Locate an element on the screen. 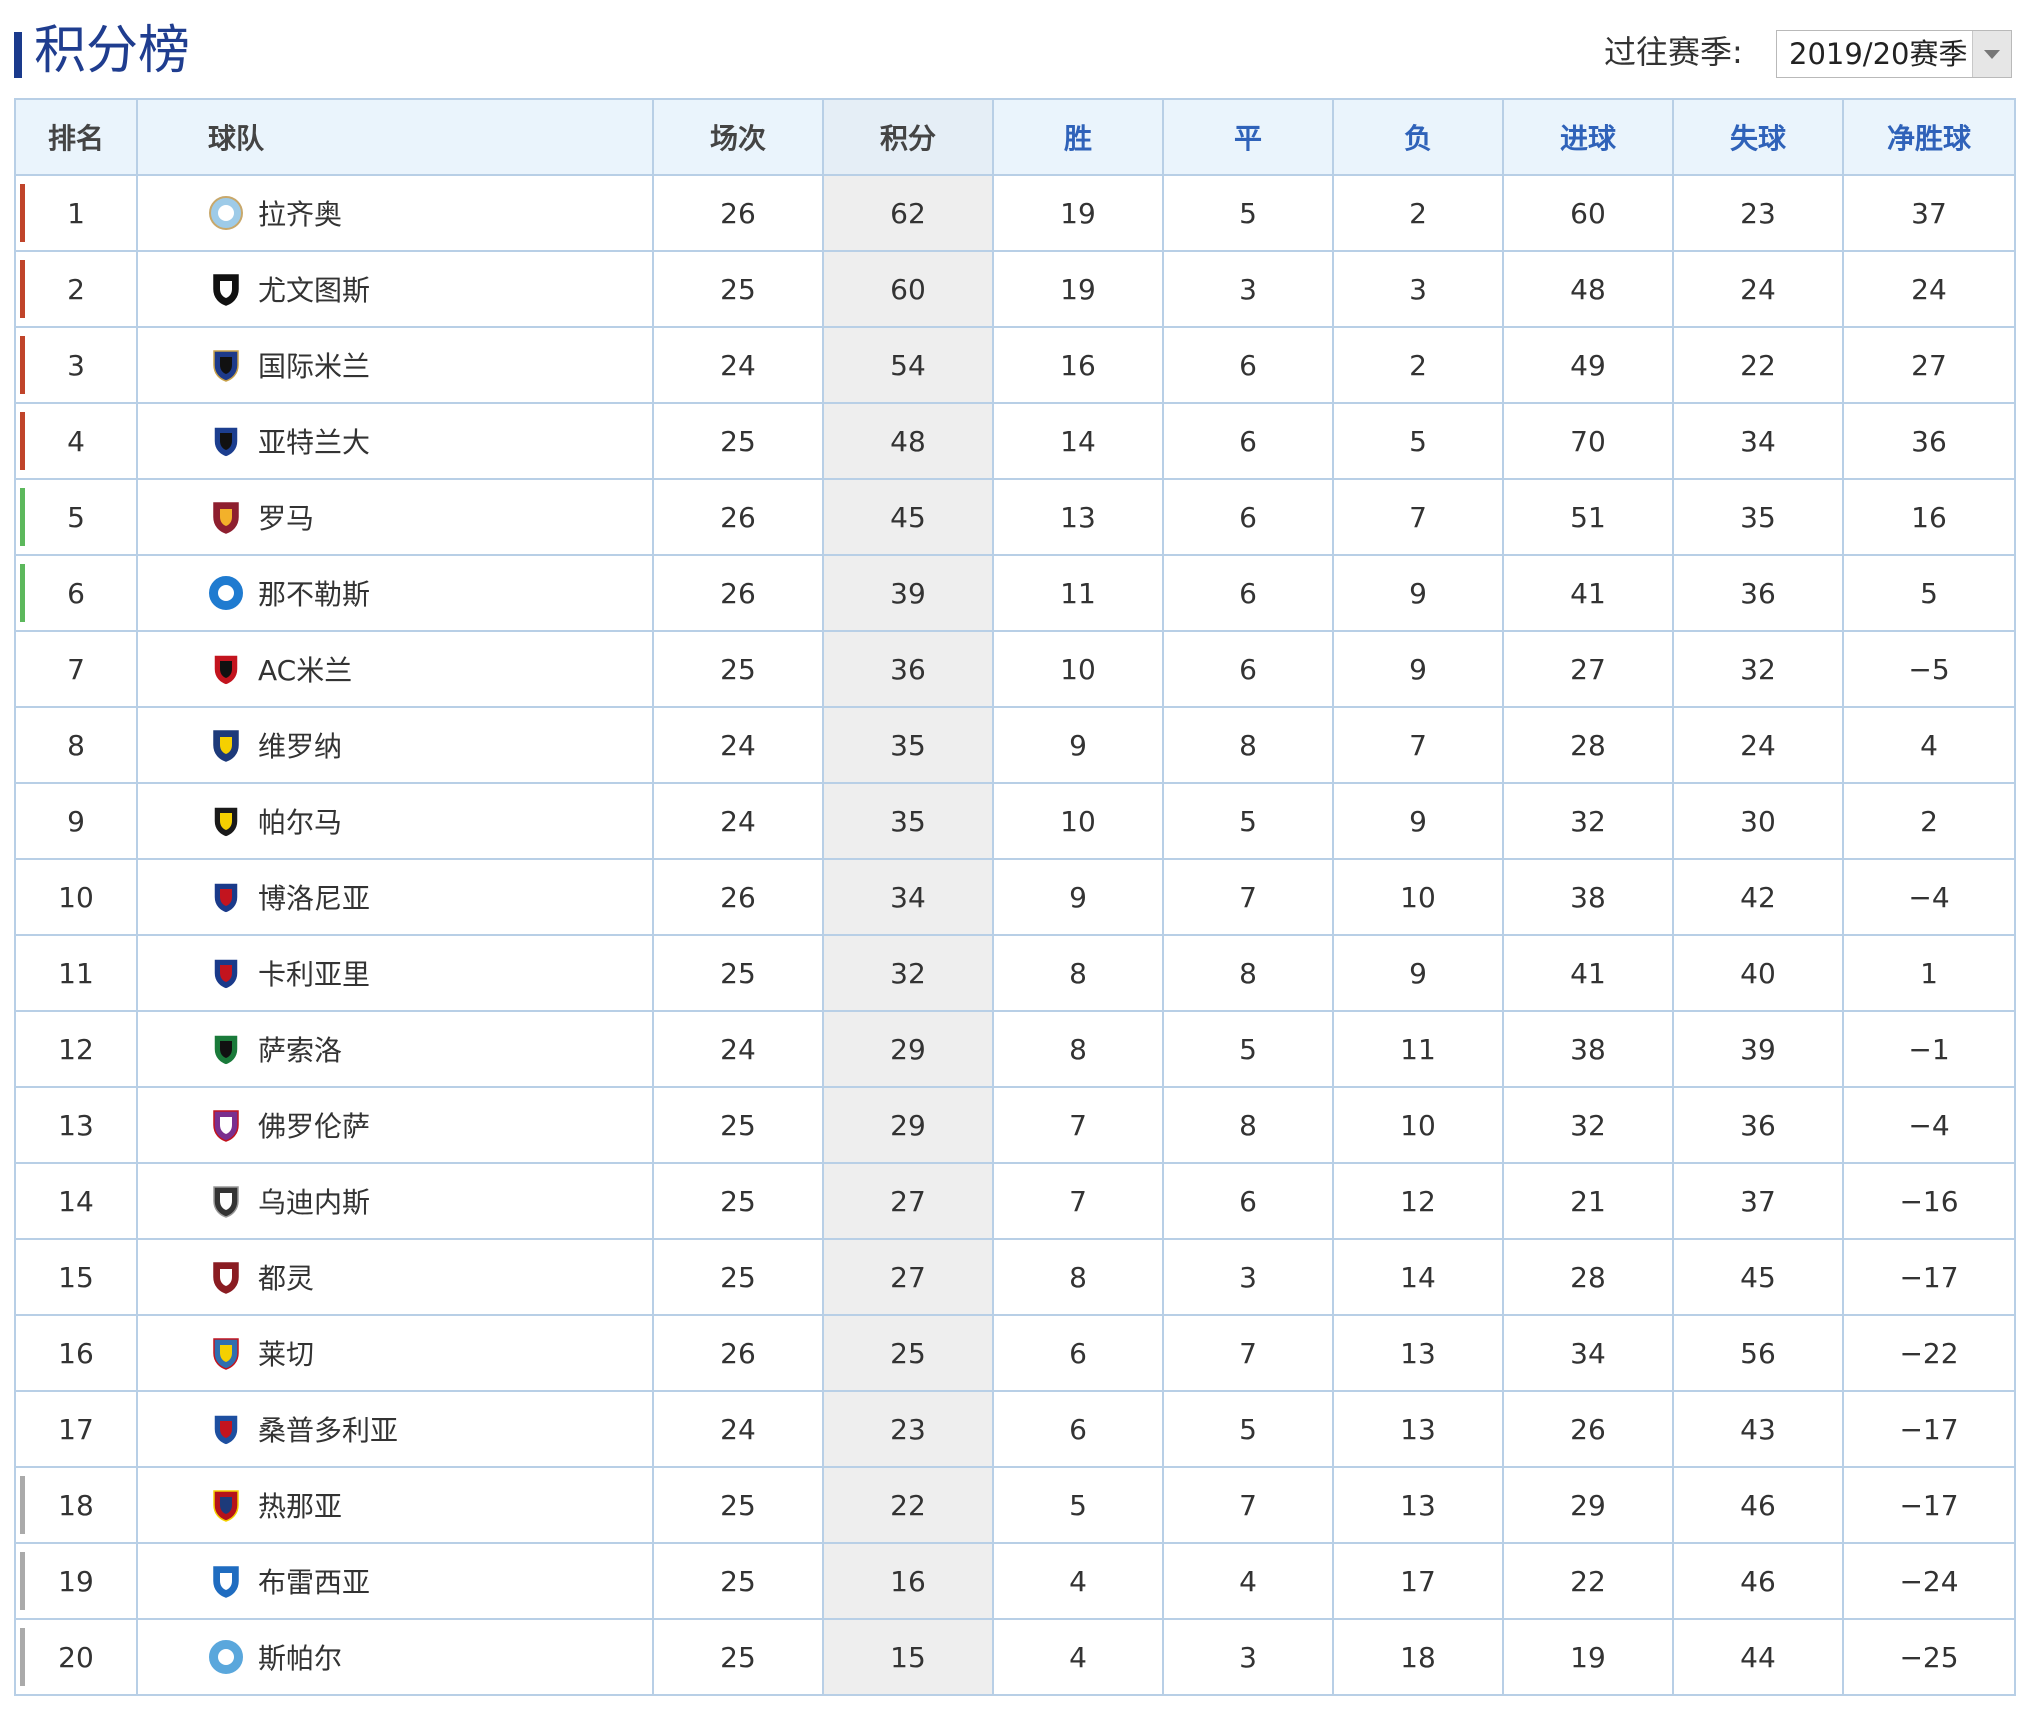 Image resolution: width=2034 pixels, height=1716 pixels. team-cell: 罗马 is located at coordinates (395, 517).